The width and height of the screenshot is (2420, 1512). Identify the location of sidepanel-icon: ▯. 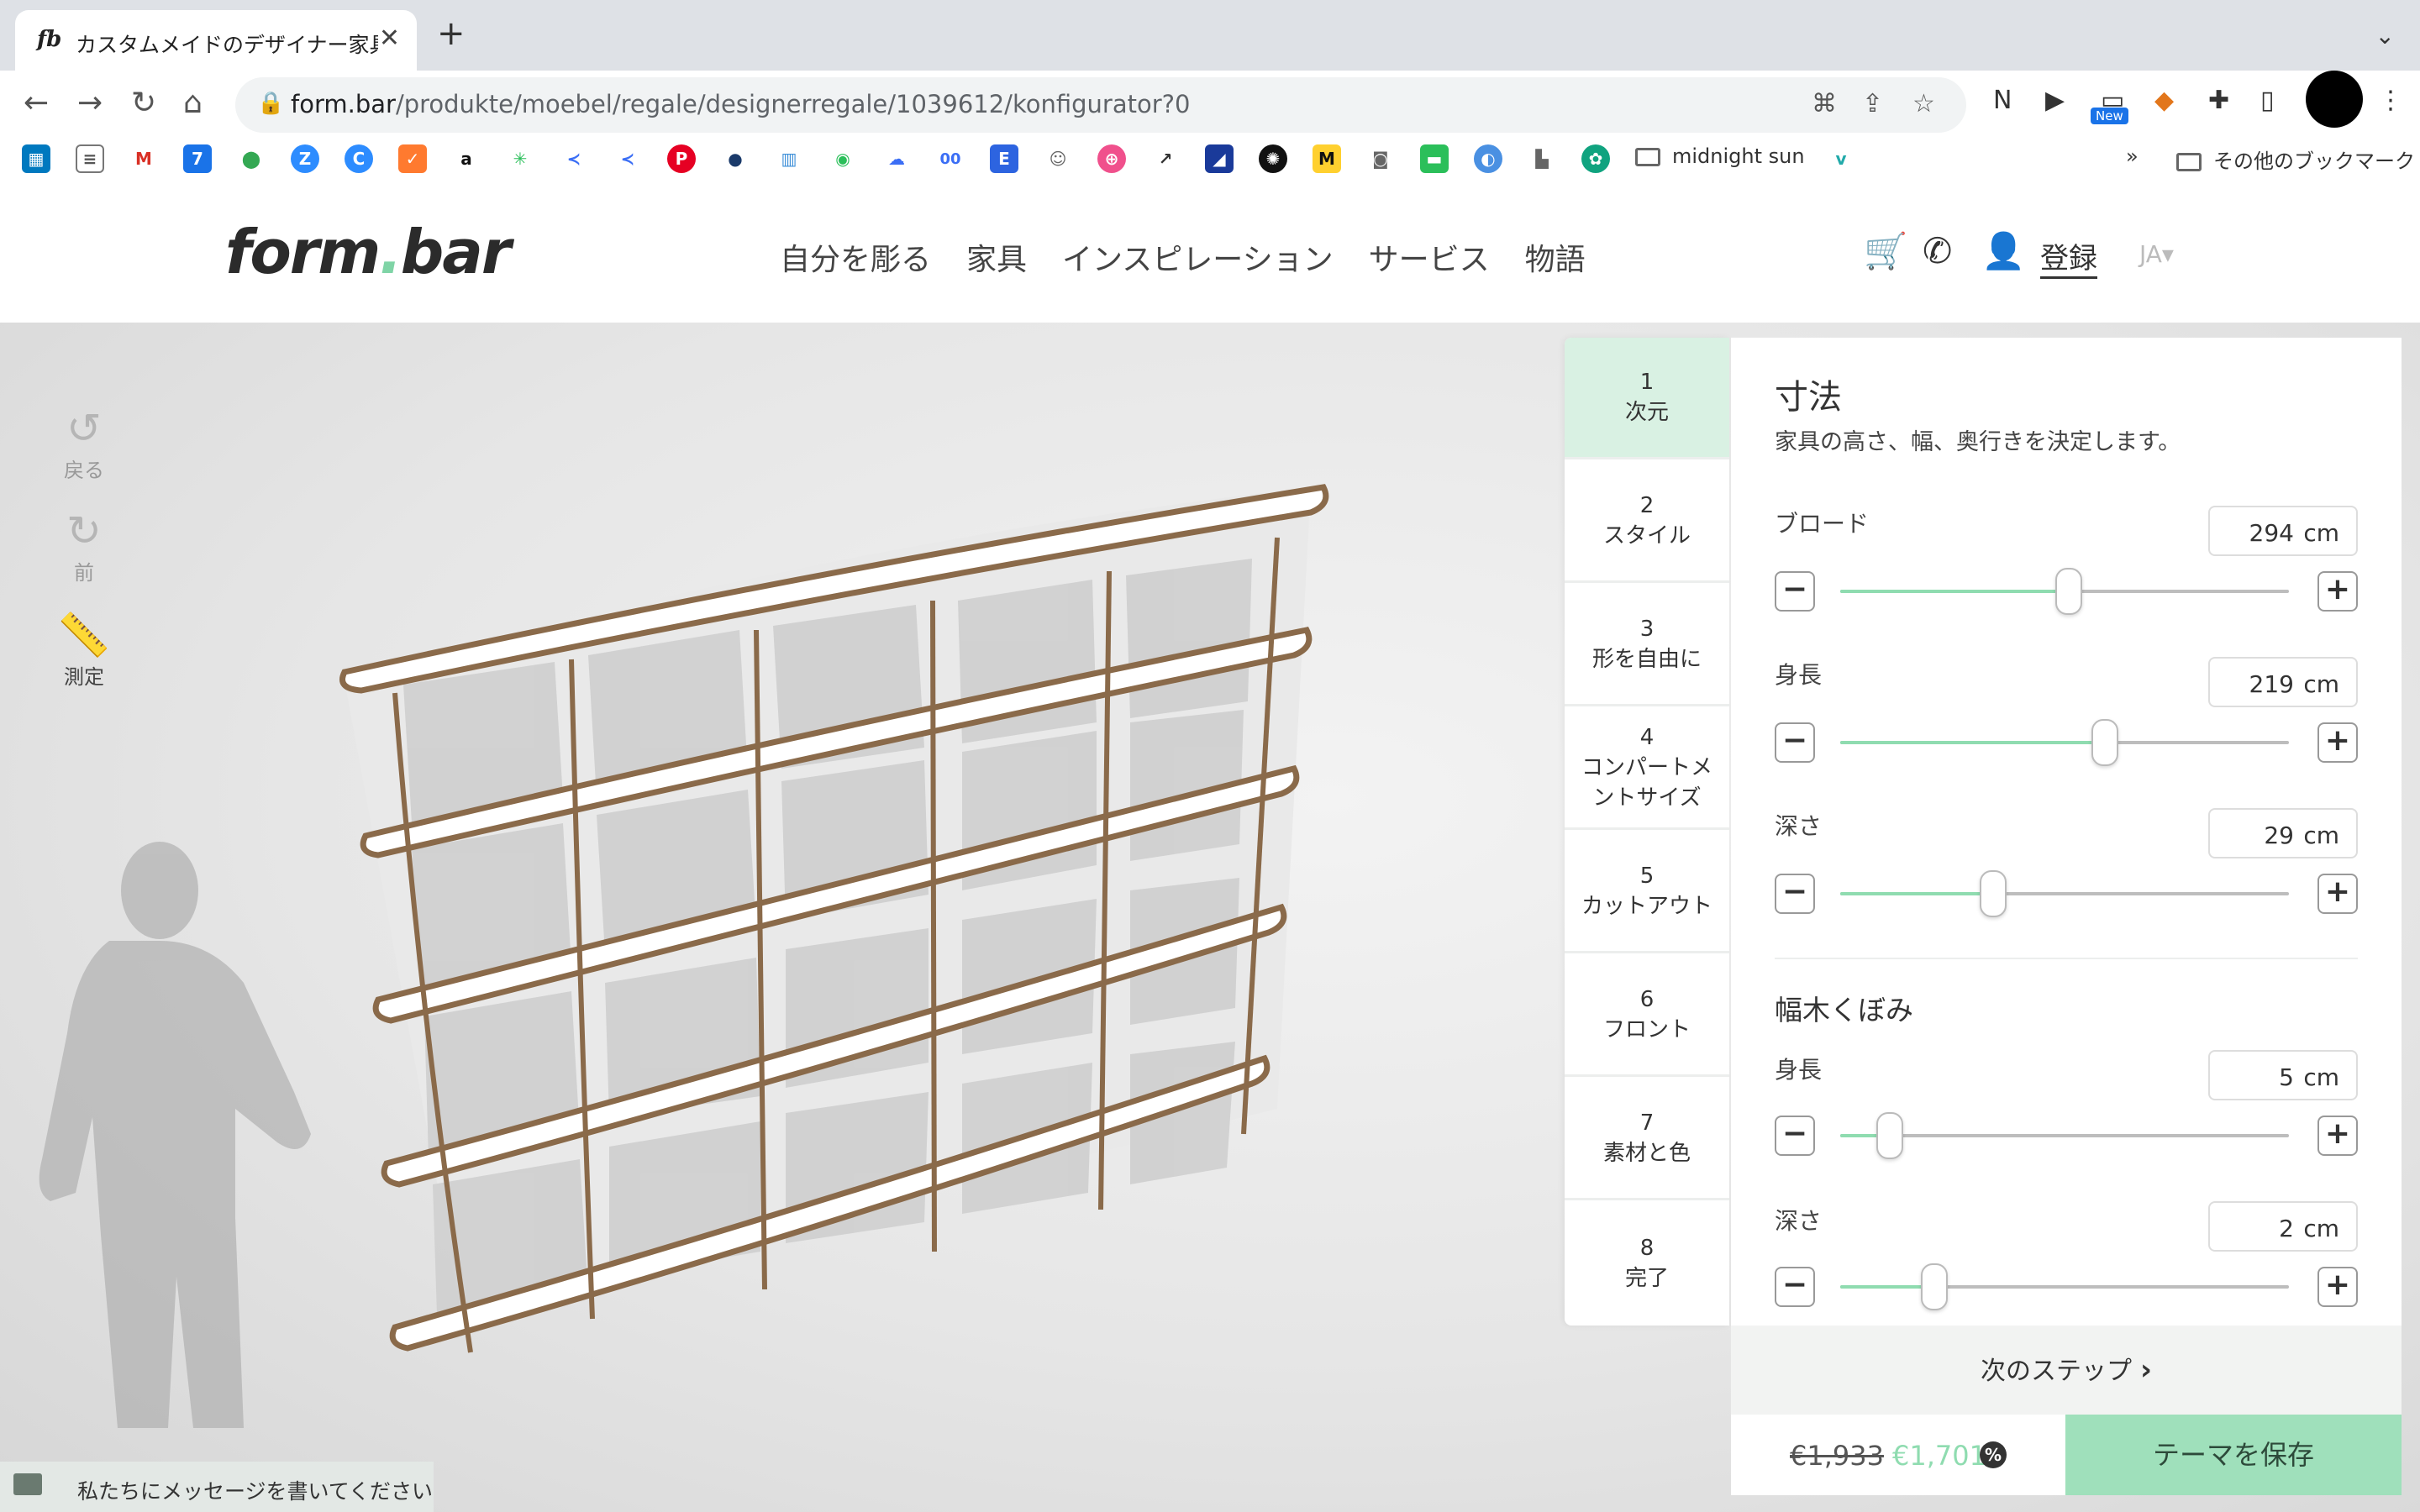
(2268, 100).